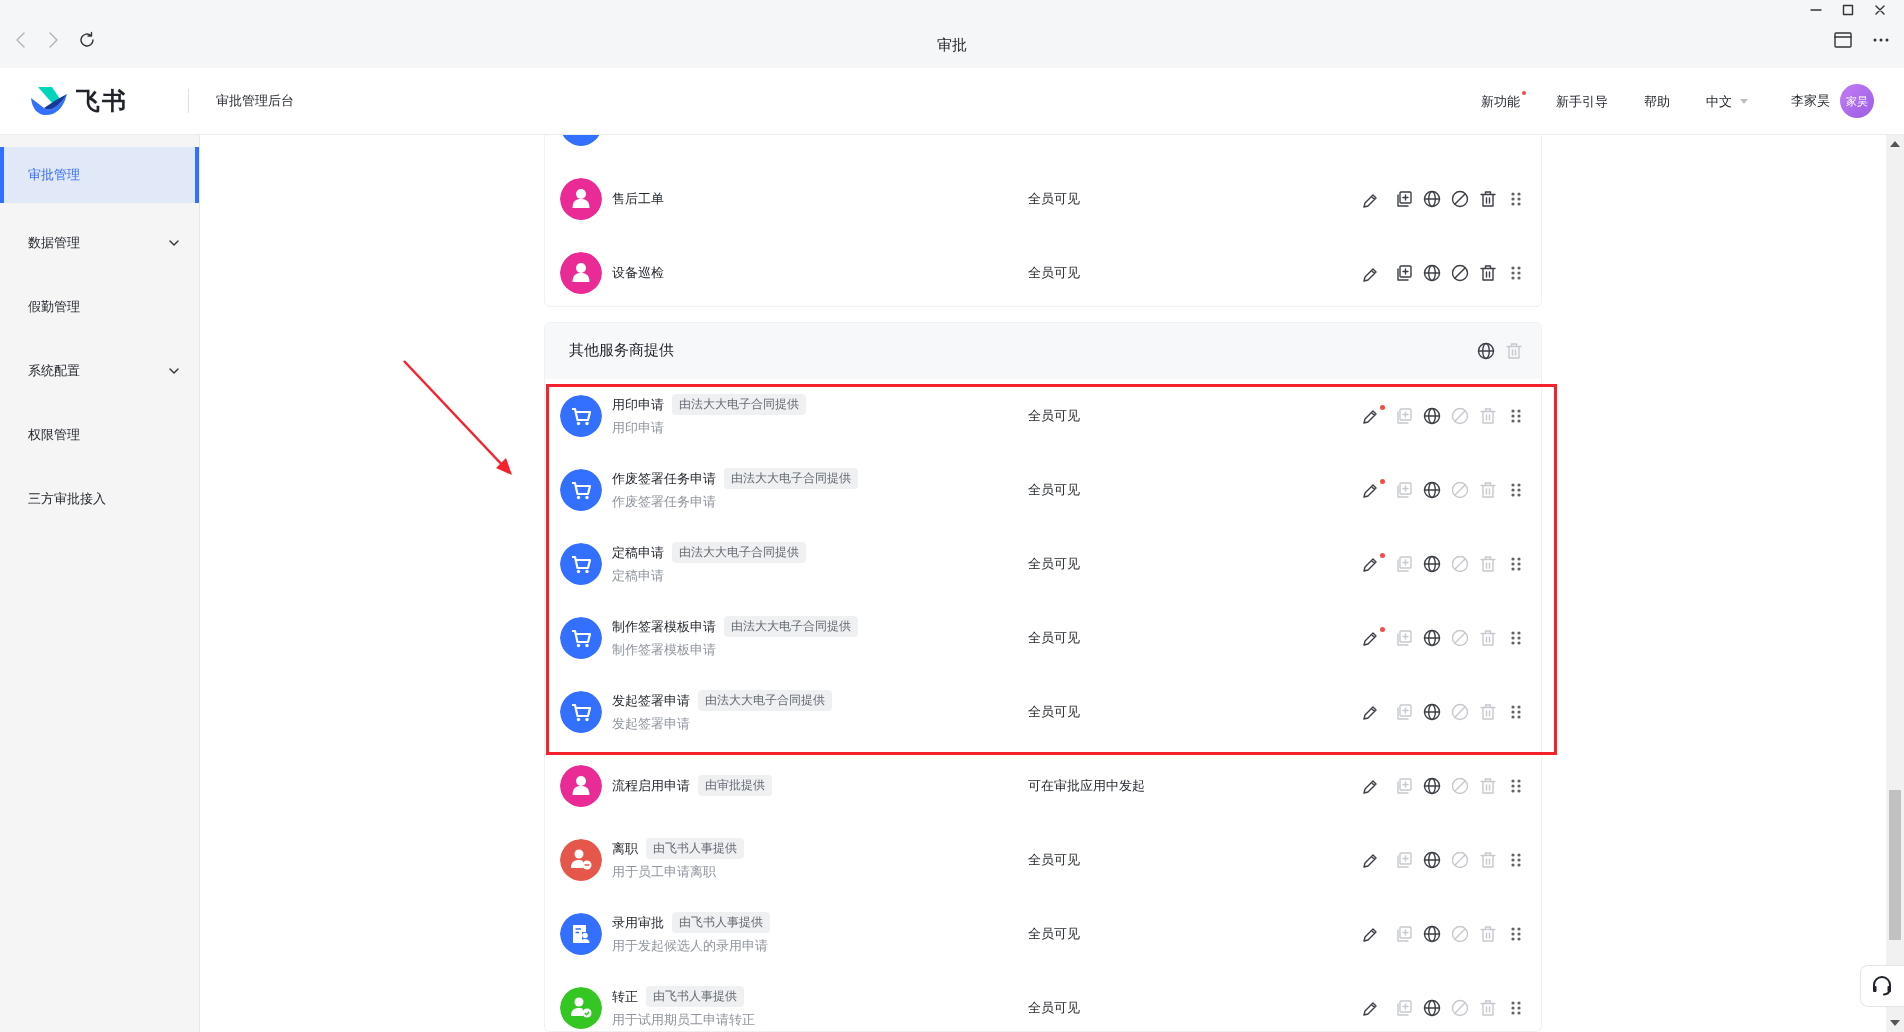  What do you see at coordinates (664, 650) in the screenshot?
I see `form-description: 制作签署模板申请` at bounding box center [664, 650].